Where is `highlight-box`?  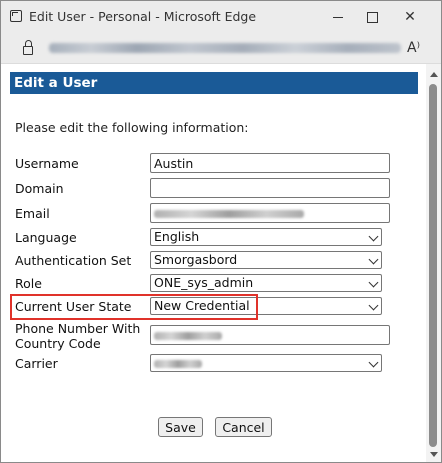
highlight-box is located at coordinates (134, 307).